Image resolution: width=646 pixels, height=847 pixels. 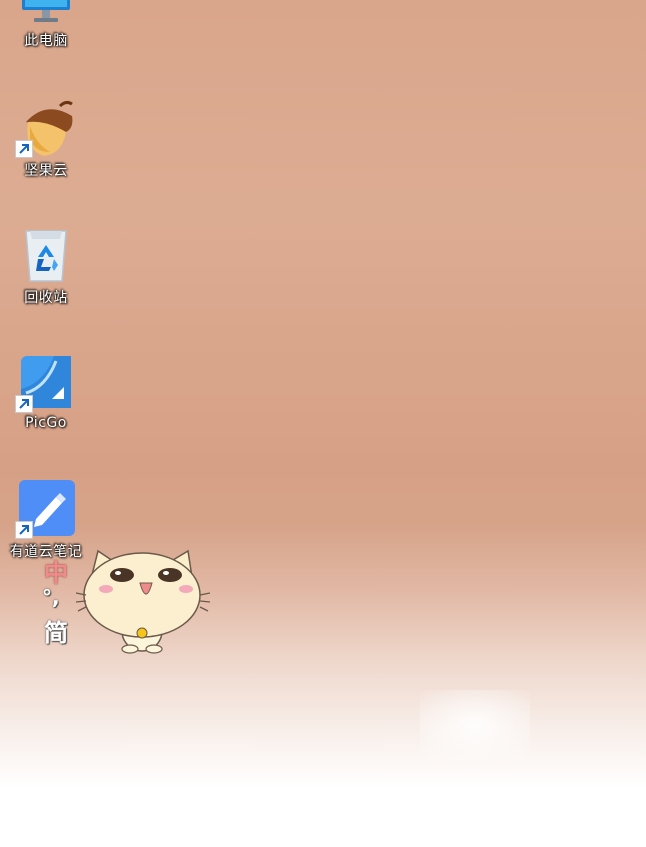 What do you see at coordinates (46, 255) in the screenshot?
I see `recycle-bin-icon` at bounding box center [46, 255].